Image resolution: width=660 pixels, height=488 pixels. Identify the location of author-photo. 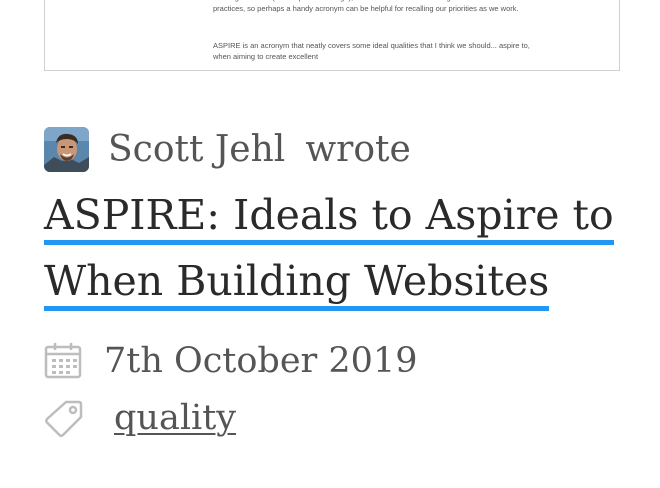
(66, 149).